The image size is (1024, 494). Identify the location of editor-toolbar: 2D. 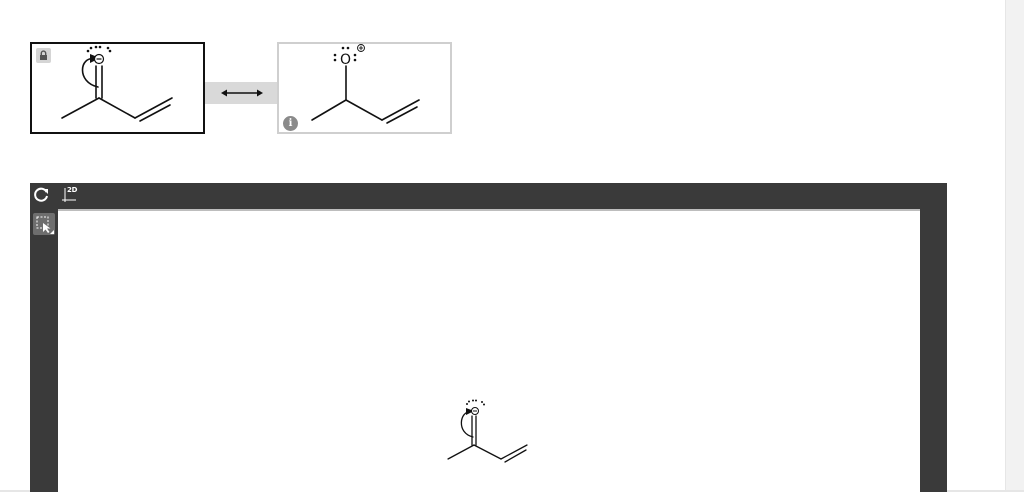
(488, 196).